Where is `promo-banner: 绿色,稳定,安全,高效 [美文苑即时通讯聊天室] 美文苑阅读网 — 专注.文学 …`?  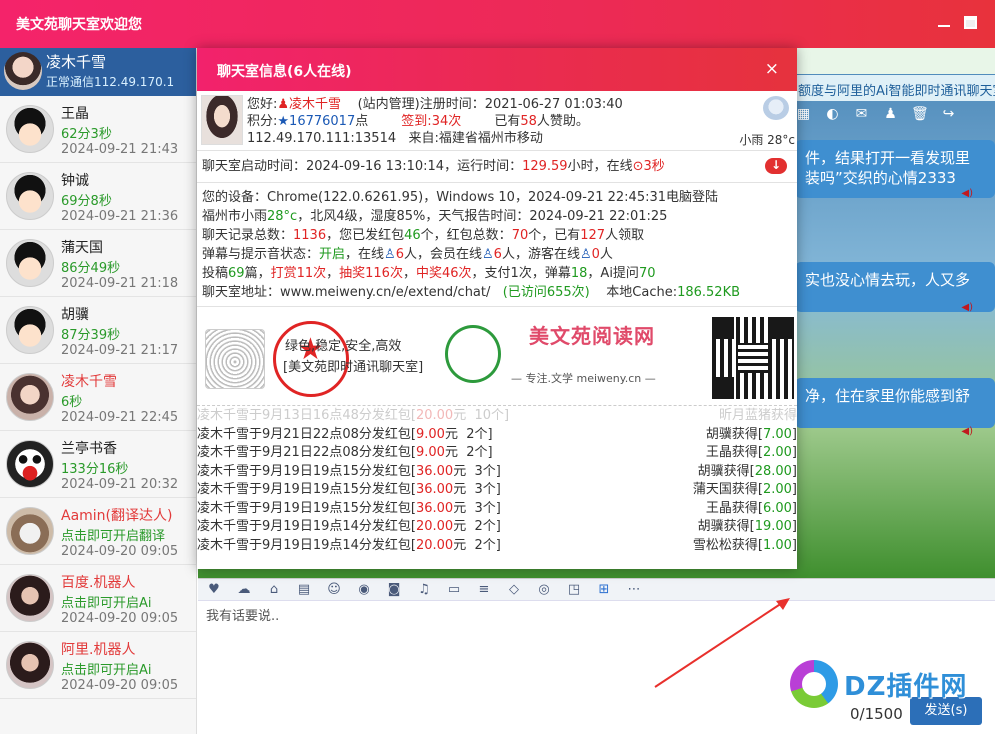 promo-banner: 绿色,稳定,安全,高效 [美文苑即时通讯聊天室] 美文苑阅读网 — 专注.文学 … is located at coordinates (497, 356).